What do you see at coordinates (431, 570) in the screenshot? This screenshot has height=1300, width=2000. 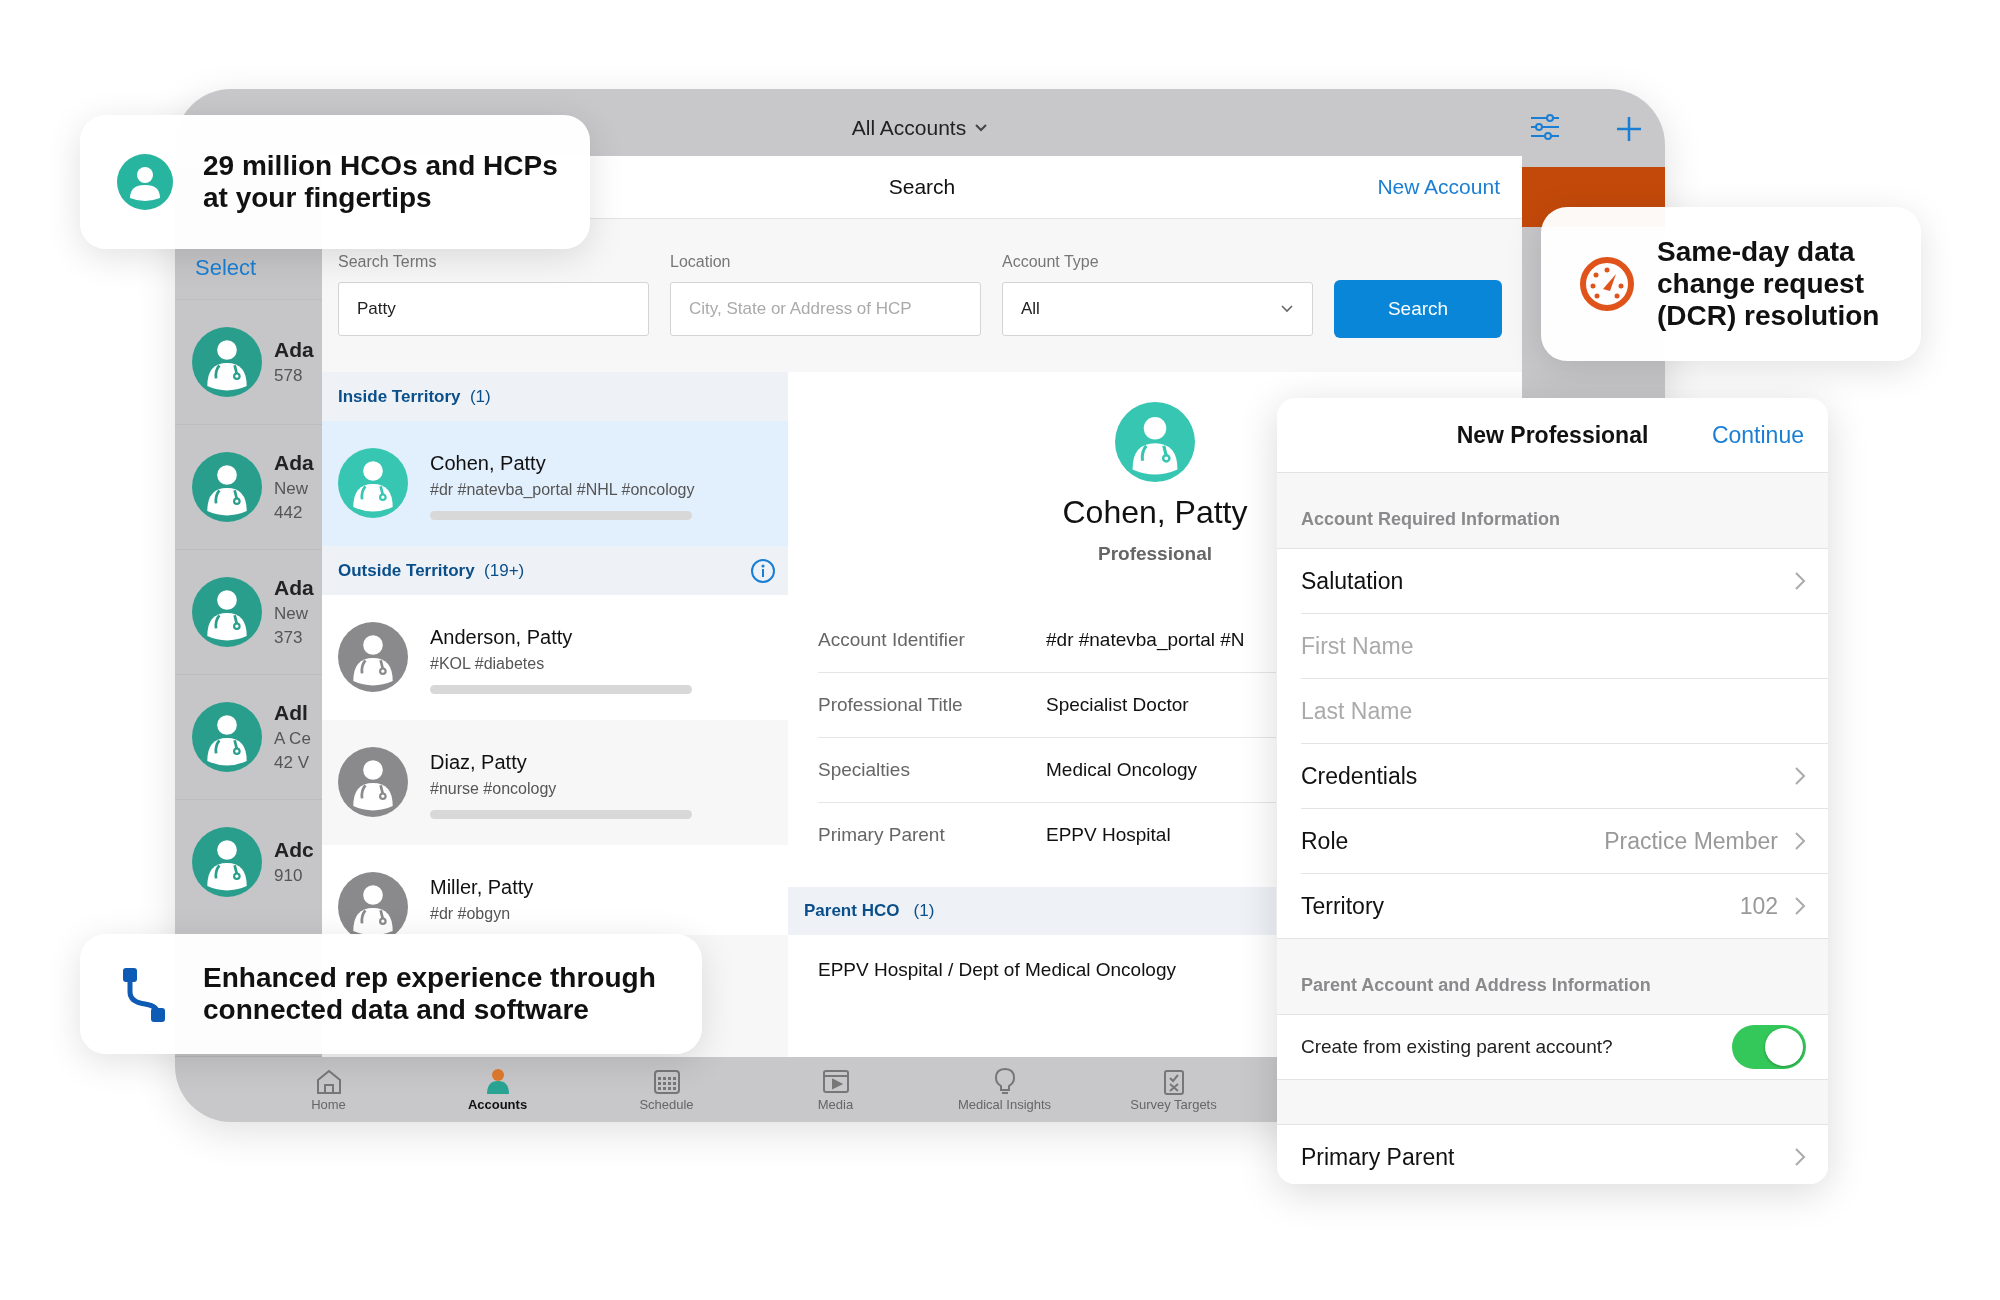 I see `section-title: Outside Territory (19+)` at bounding box center [431, 570].